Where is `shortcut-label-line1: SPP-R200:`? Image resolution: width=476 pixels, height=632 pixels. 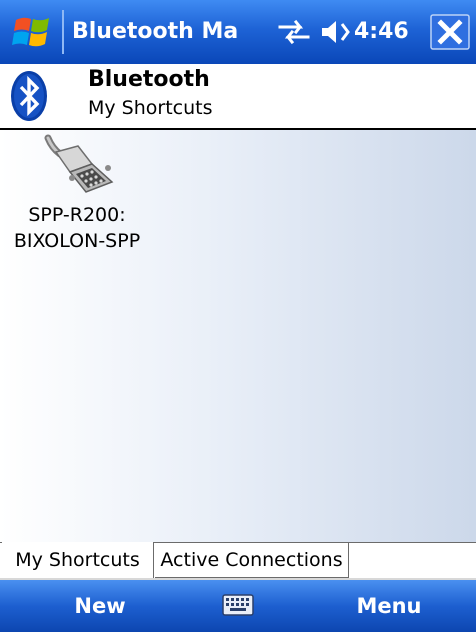
shortcut-label-line1: SPP-R200: is located at coordinates (77, 215).